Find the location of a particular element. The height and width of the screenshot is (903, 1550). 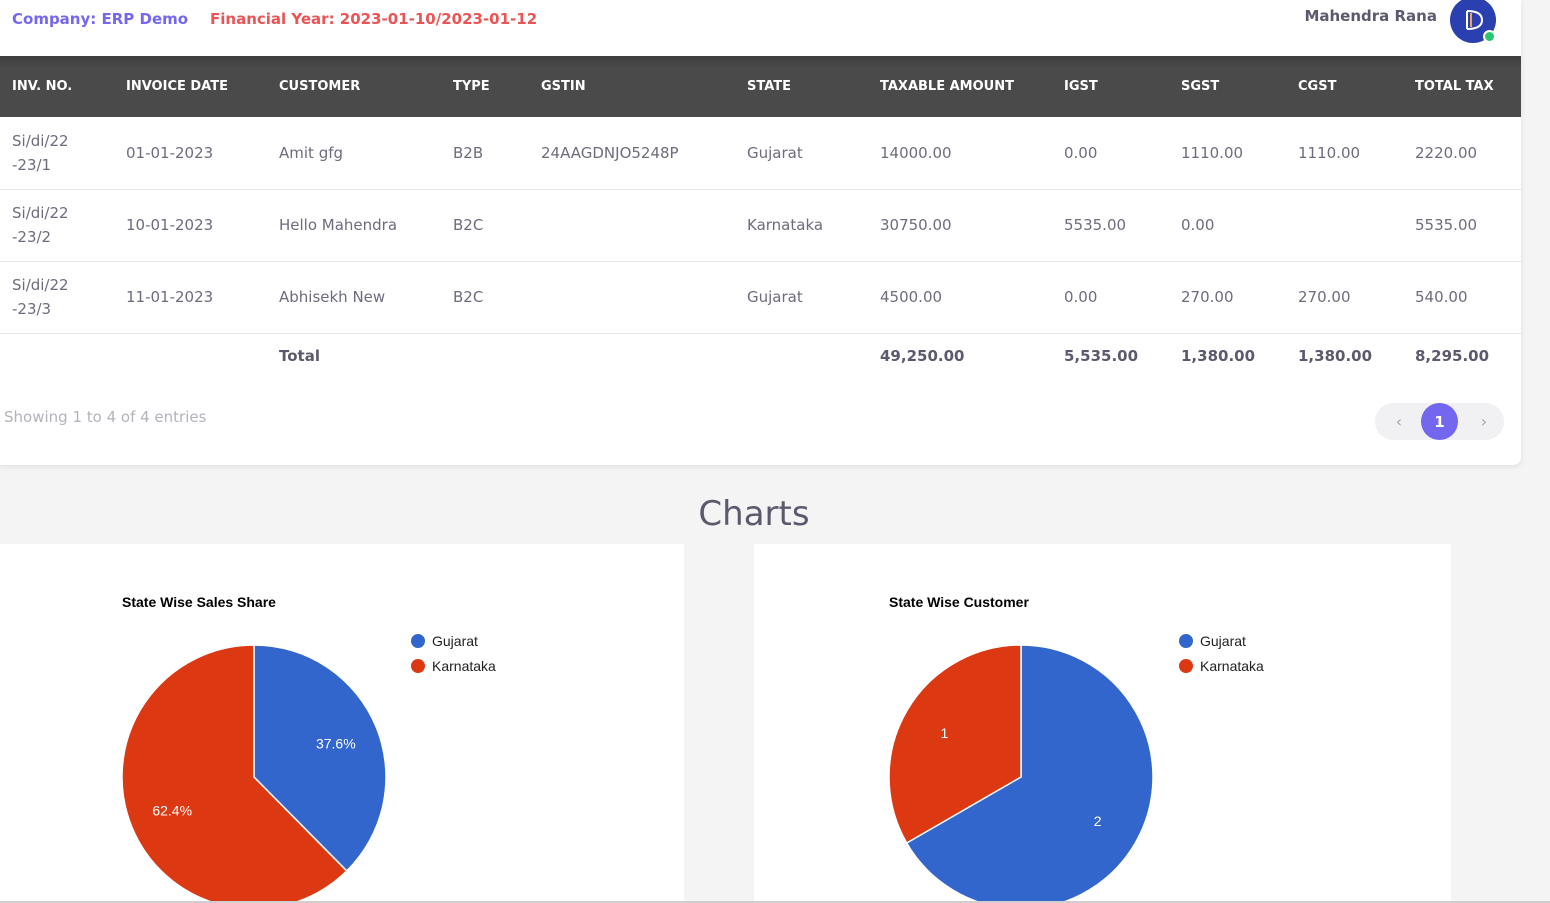

column-header: TYPE is located at coordinates (485, 86).